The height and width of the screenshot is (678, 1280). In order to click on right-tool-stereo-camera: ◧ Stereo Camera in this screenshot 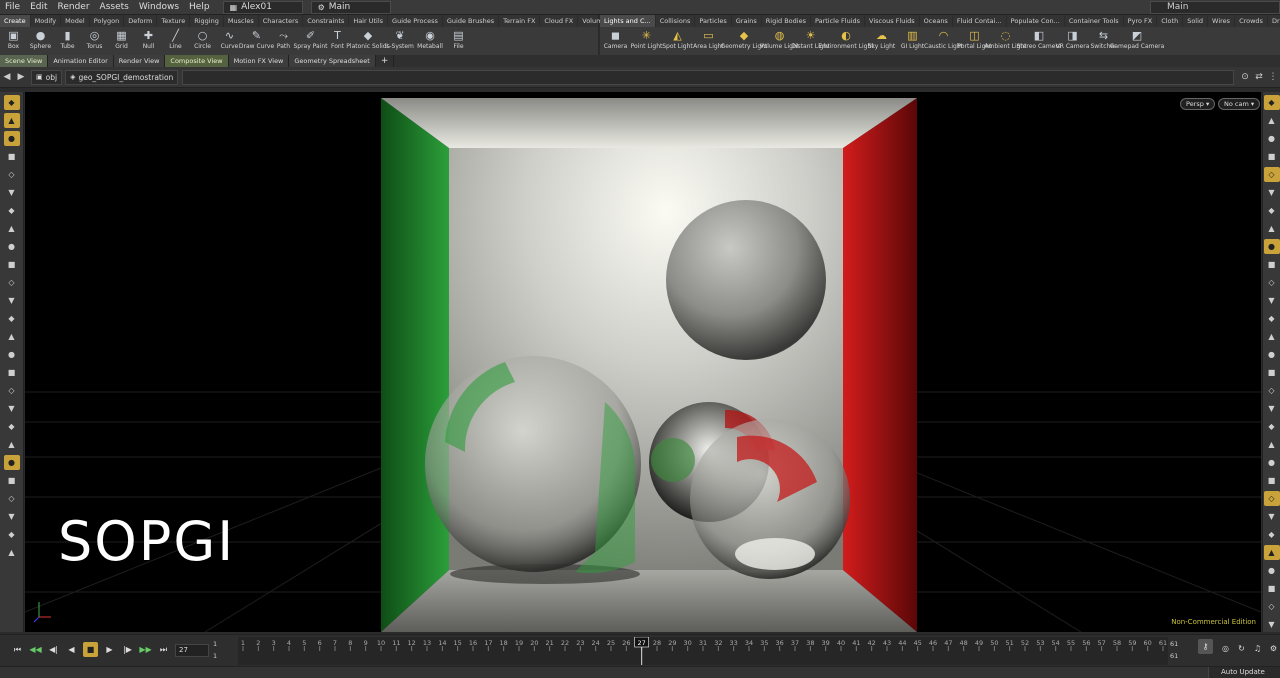, I will do `click(1039, 39)`.